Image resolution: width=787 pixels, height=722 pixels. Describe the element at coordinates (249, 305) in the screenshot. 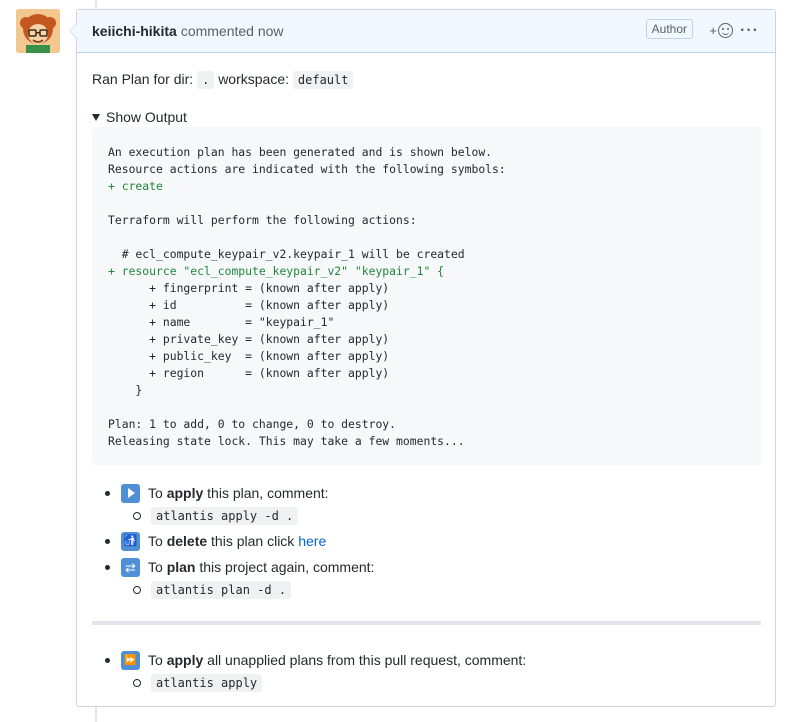

I see `output-line: + id = (known after apply)` at that location.